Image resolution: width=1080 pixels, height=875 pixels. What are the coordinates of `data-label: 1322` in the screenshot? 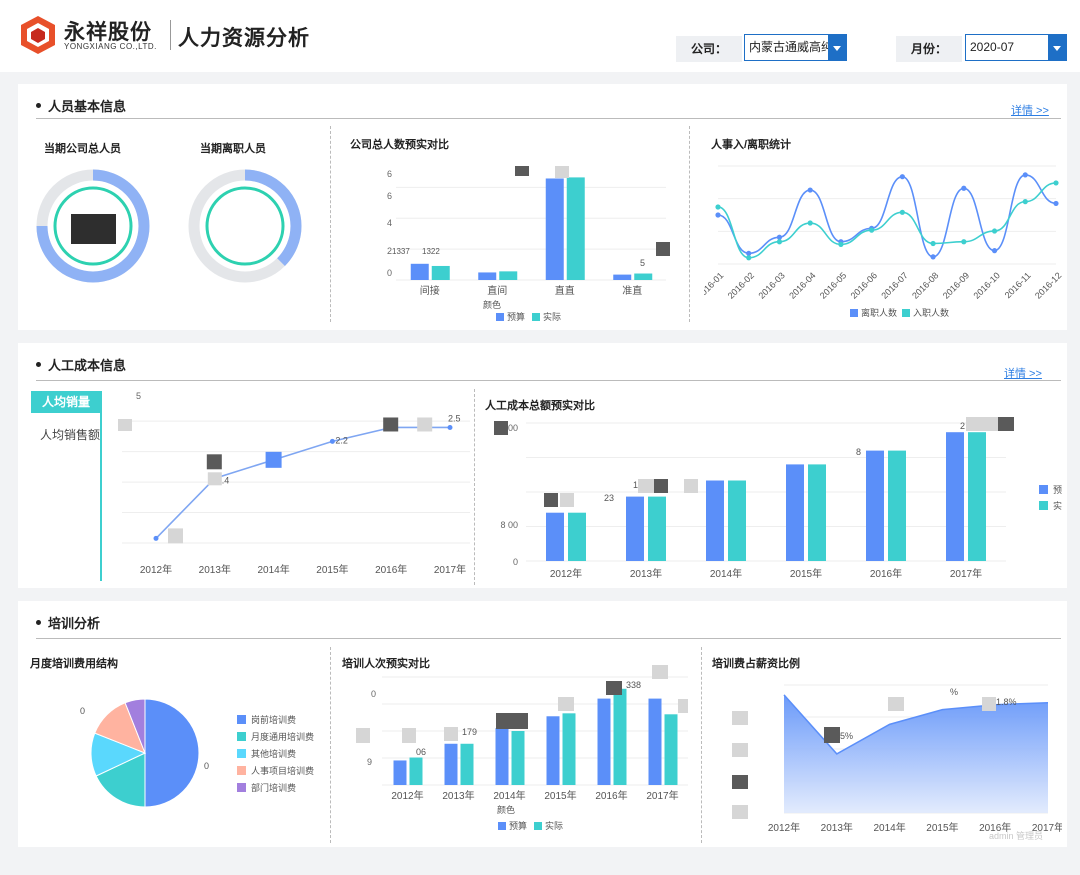 It's located at (431, 251).